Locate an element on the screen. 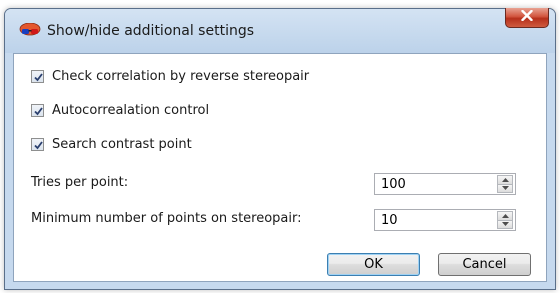 Image resolution: width=560 pixels, height=293 pixels. tries-per-point-label: Tries per point: is located at coordinates (80, 182).